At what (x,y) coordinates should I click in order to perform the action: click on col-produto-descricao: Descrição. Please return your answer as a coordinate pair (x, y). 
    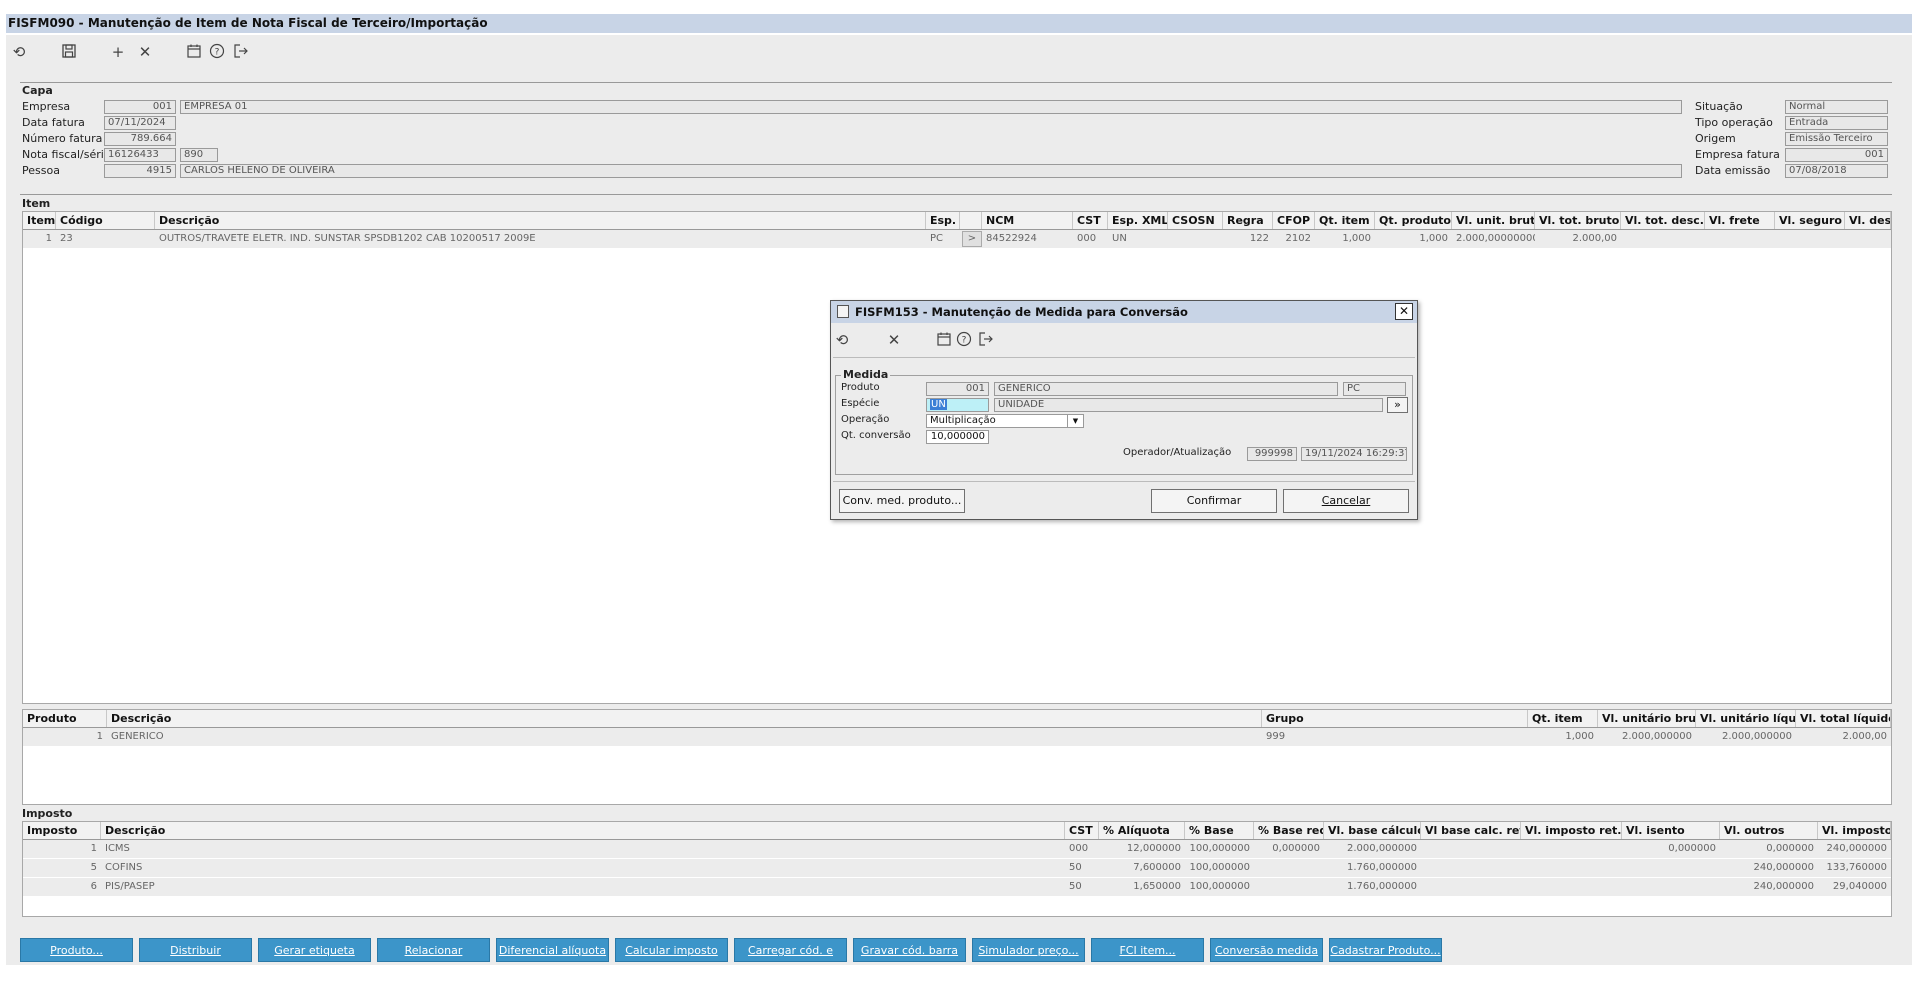
    Looking at the image, I should click on (684, 718).